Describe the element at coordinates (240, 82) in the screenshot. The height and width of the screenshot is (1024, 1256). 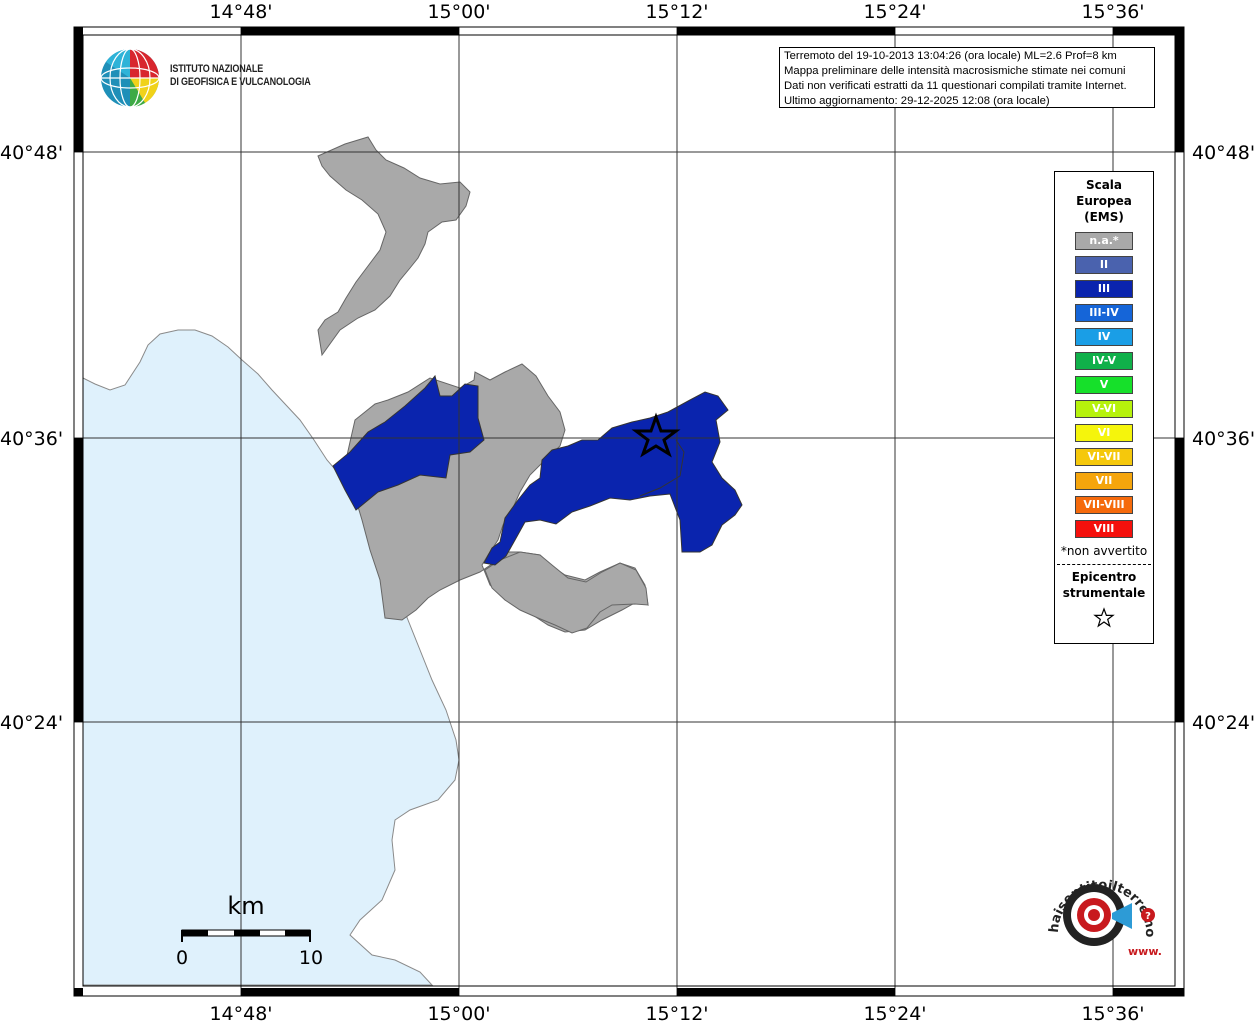
I see `ingv-name-line2: DI GEOFISICA E VULCANOLOGIA` at that location.